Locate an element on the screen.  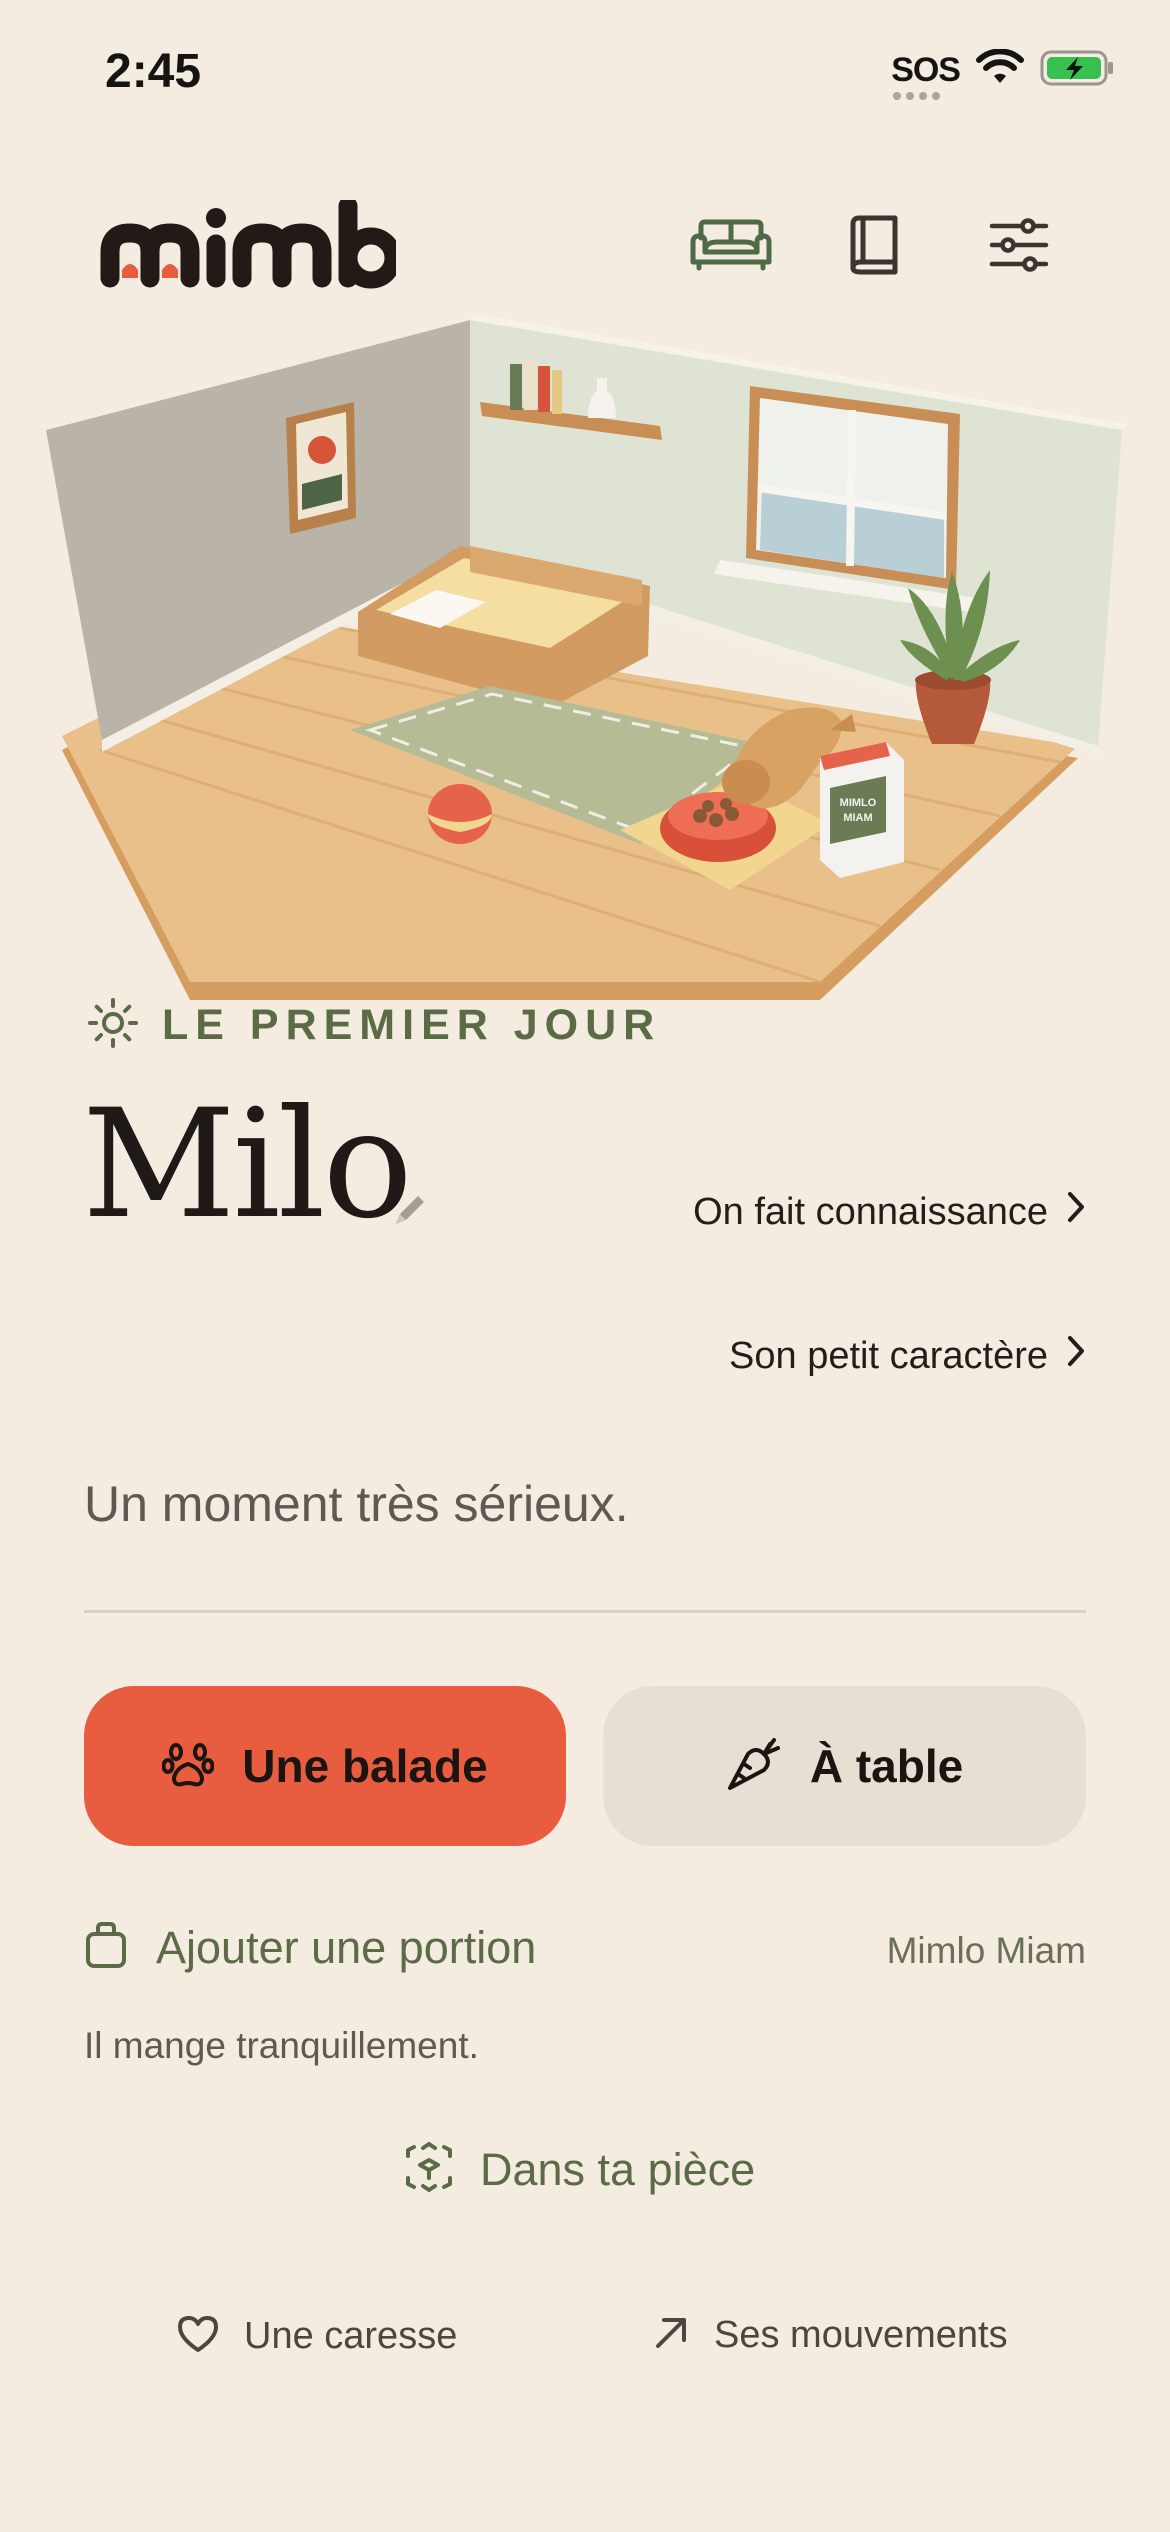
status-time: 2:45 is located at coordinates (153, 71).